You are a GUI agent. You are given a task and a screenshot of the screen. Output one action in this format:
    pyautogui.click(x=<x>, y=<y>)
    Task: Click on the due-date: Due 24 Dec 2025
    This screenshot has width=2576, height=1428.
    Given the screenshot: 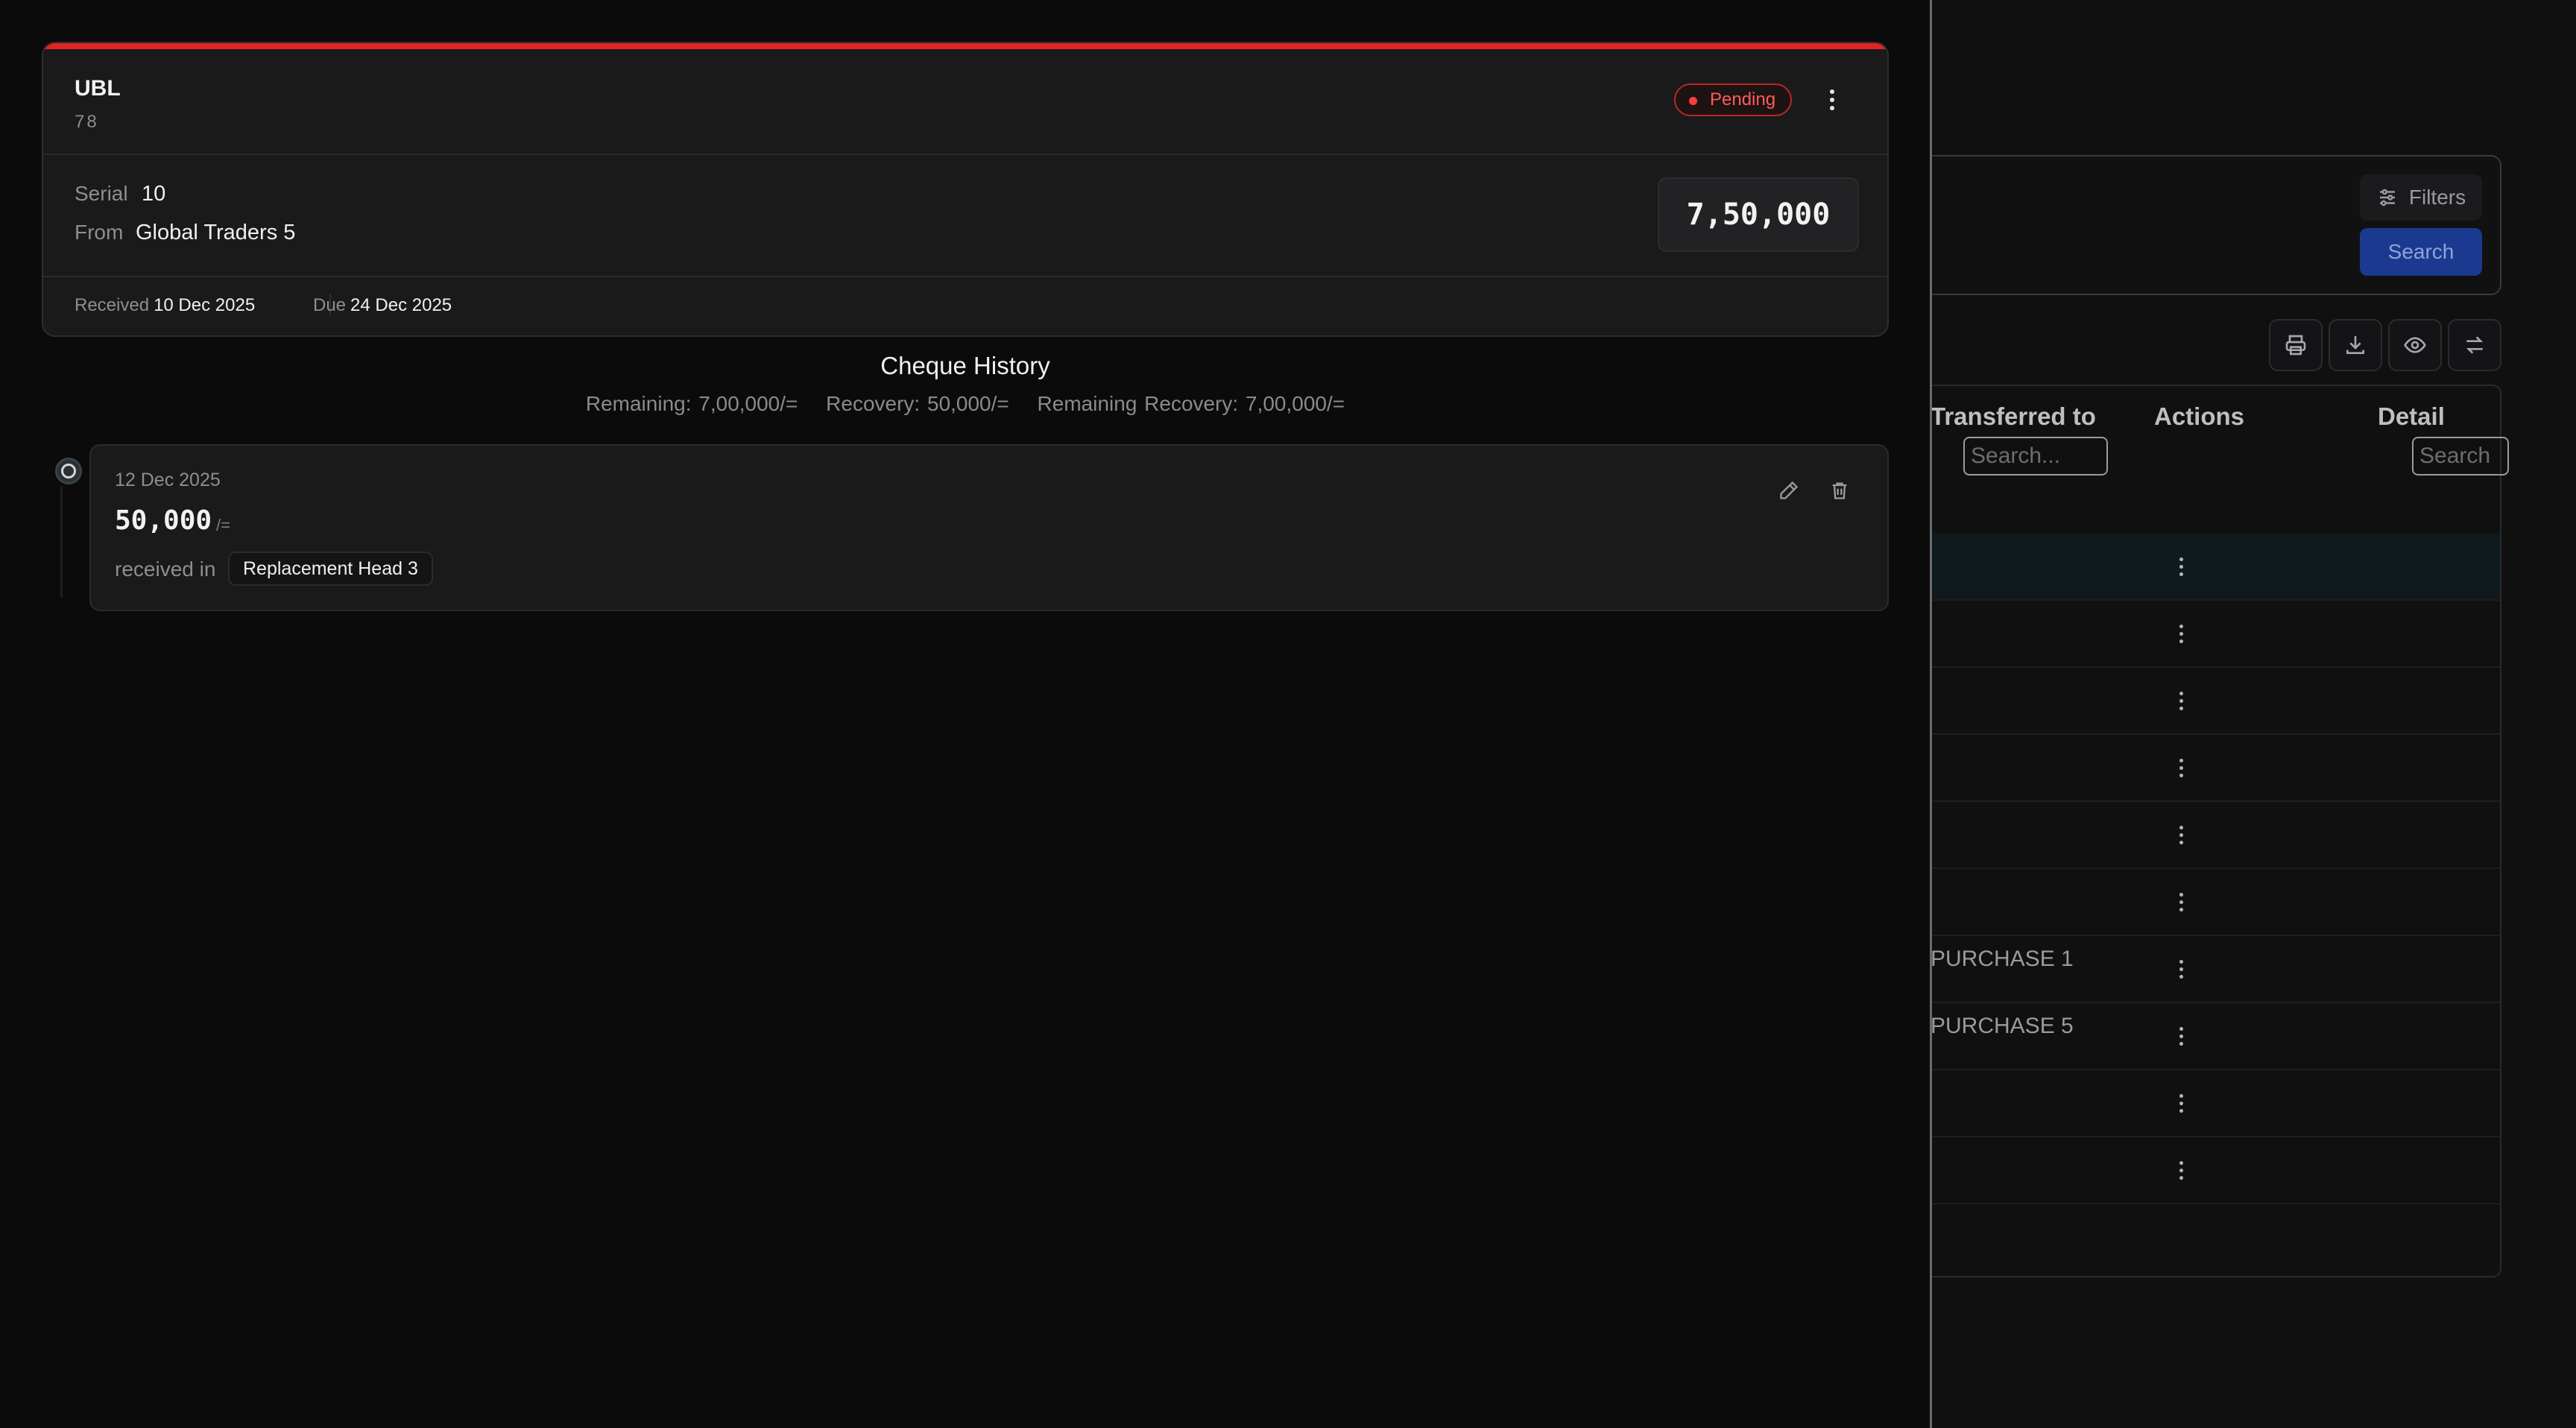 What is the action you would take?
    pyautogui.click(x=382, y=305)
    